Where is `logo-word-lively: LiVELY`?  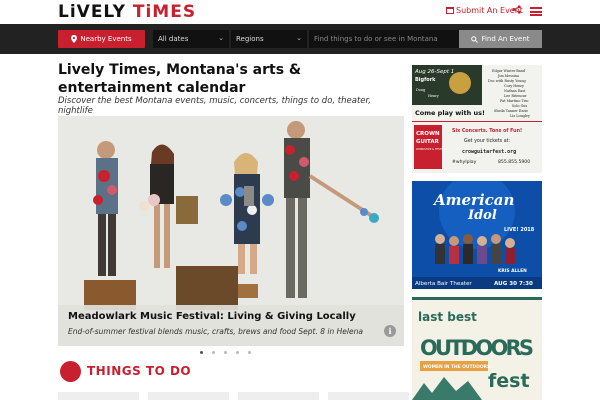 logo-word-lively: LiVELY is located at coordinates (92, 12).